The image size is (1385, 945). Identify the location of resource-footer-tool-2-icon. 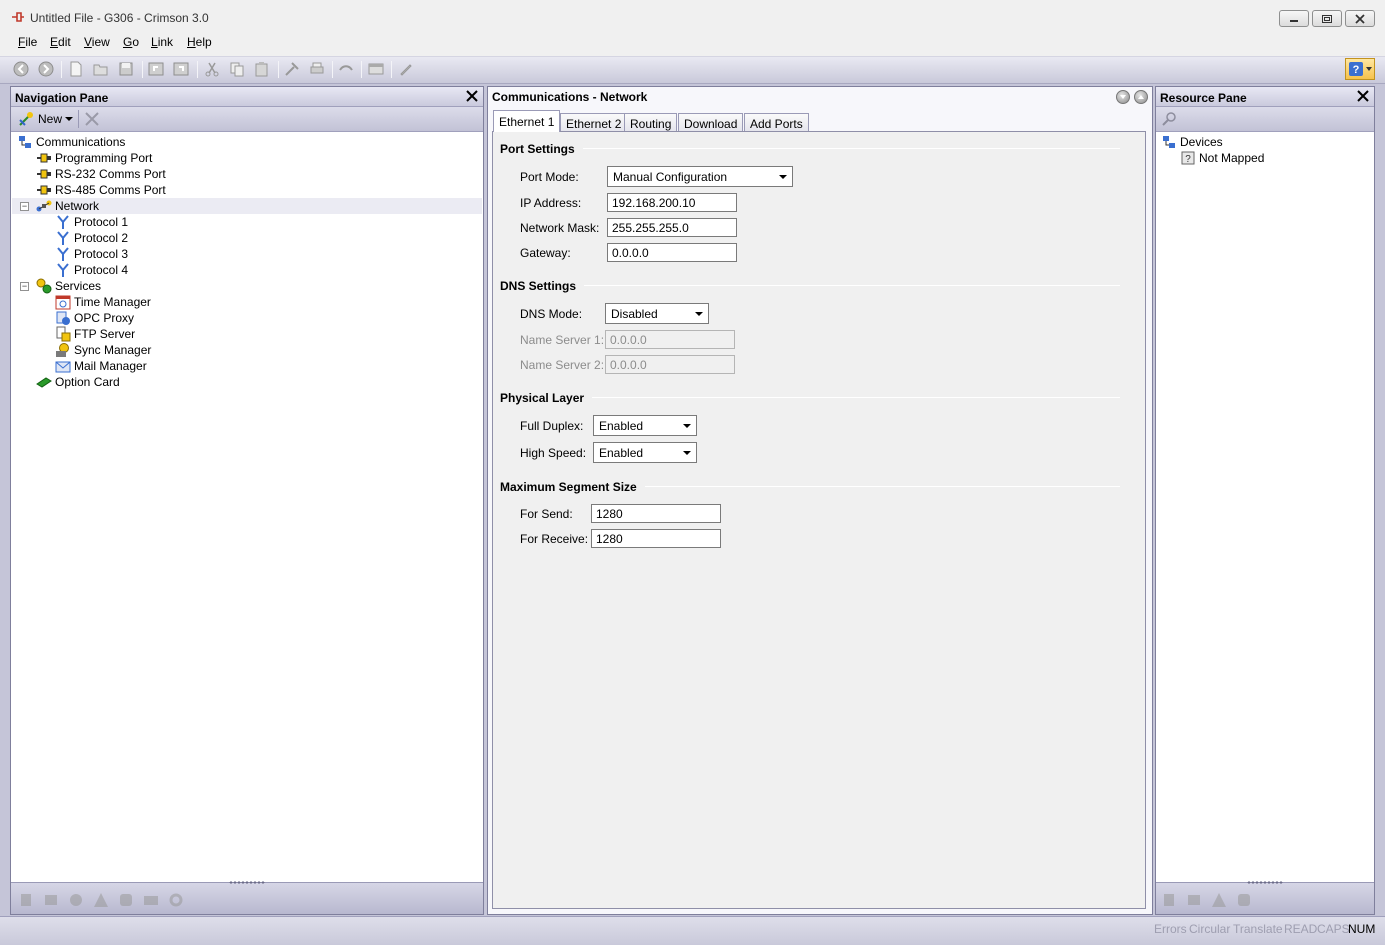
(1194, 900).